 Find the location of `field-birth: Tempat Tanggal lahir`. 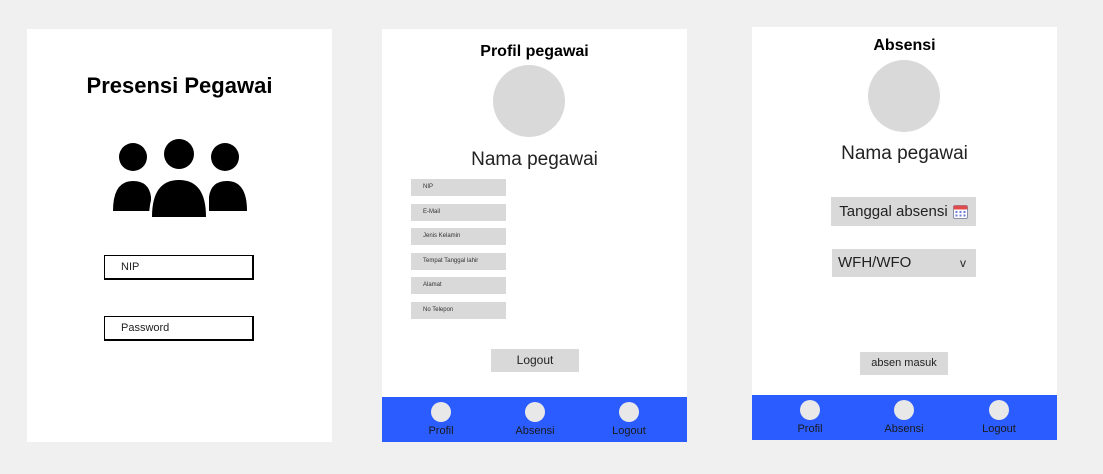

field-birth: Tempat Tanggal lahir is located at coordinates (458, 261).